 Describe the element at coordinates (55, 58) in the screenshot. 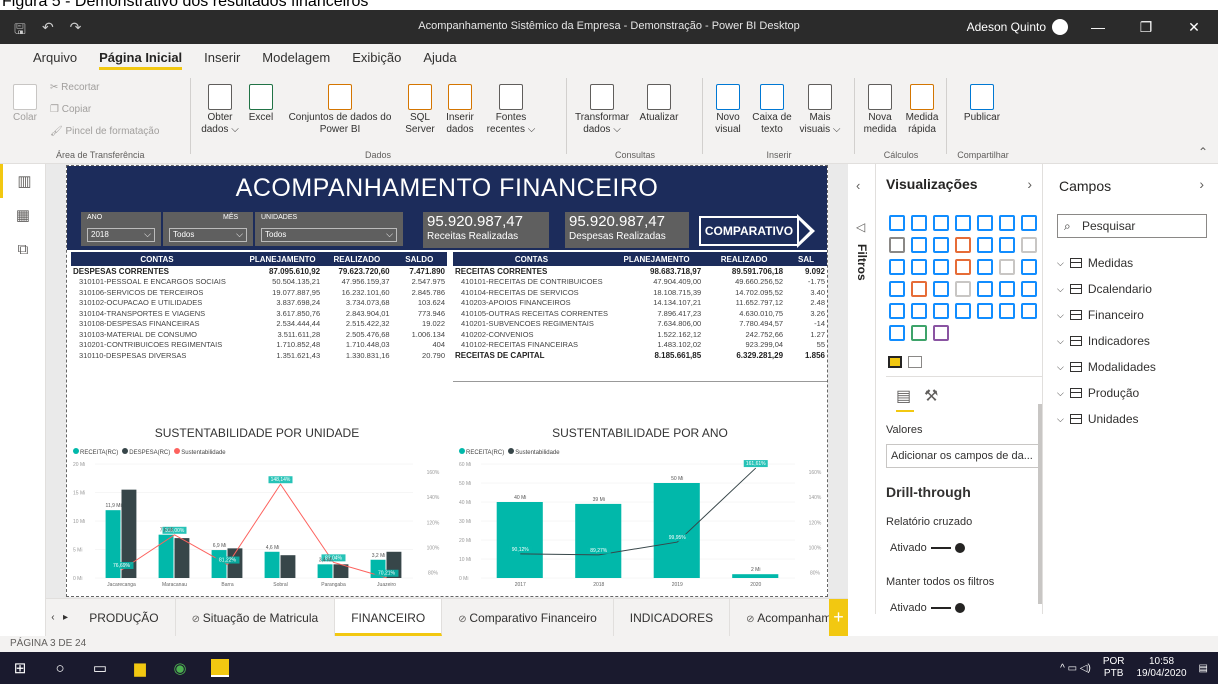

I see `tab-arquivo: Arquivo` at that location.